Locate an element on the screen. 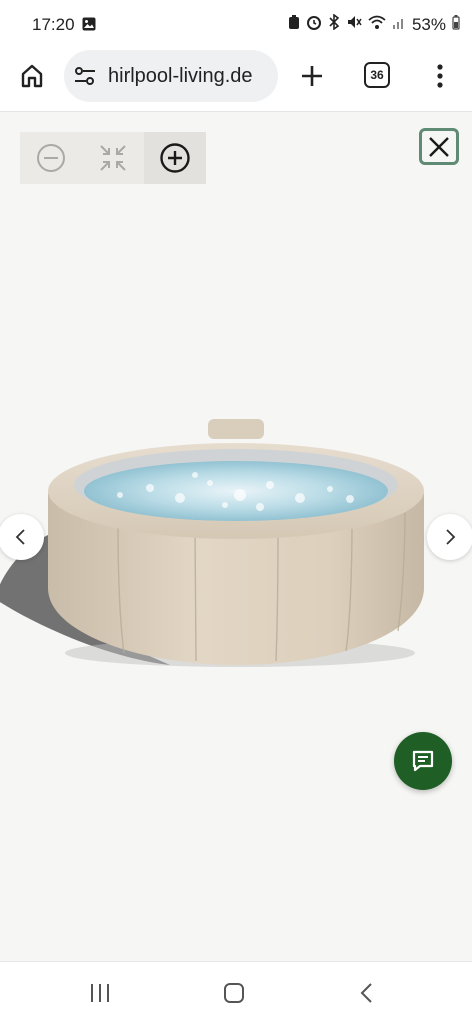 Image resolution: width=472 pixels, height=1024 pixels. battery-icon is located at coordinates (456, 24).